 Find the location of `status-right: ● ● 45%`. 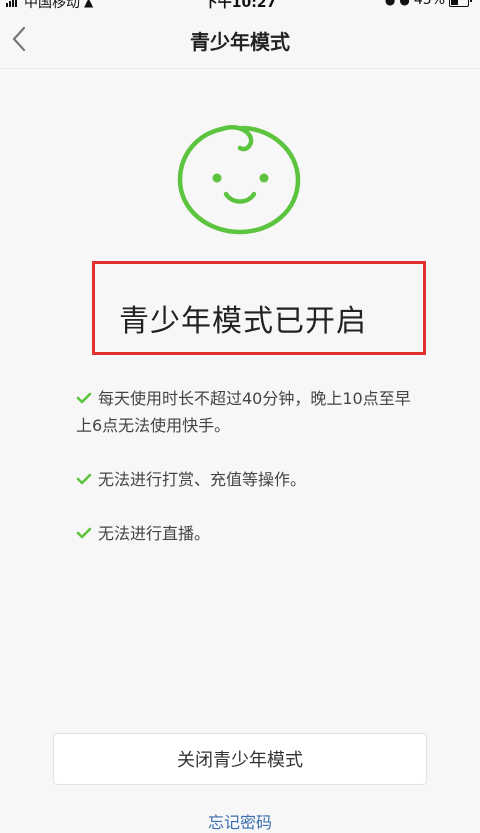

status-right: ● ● 45% is located at coordinates (428, 4).